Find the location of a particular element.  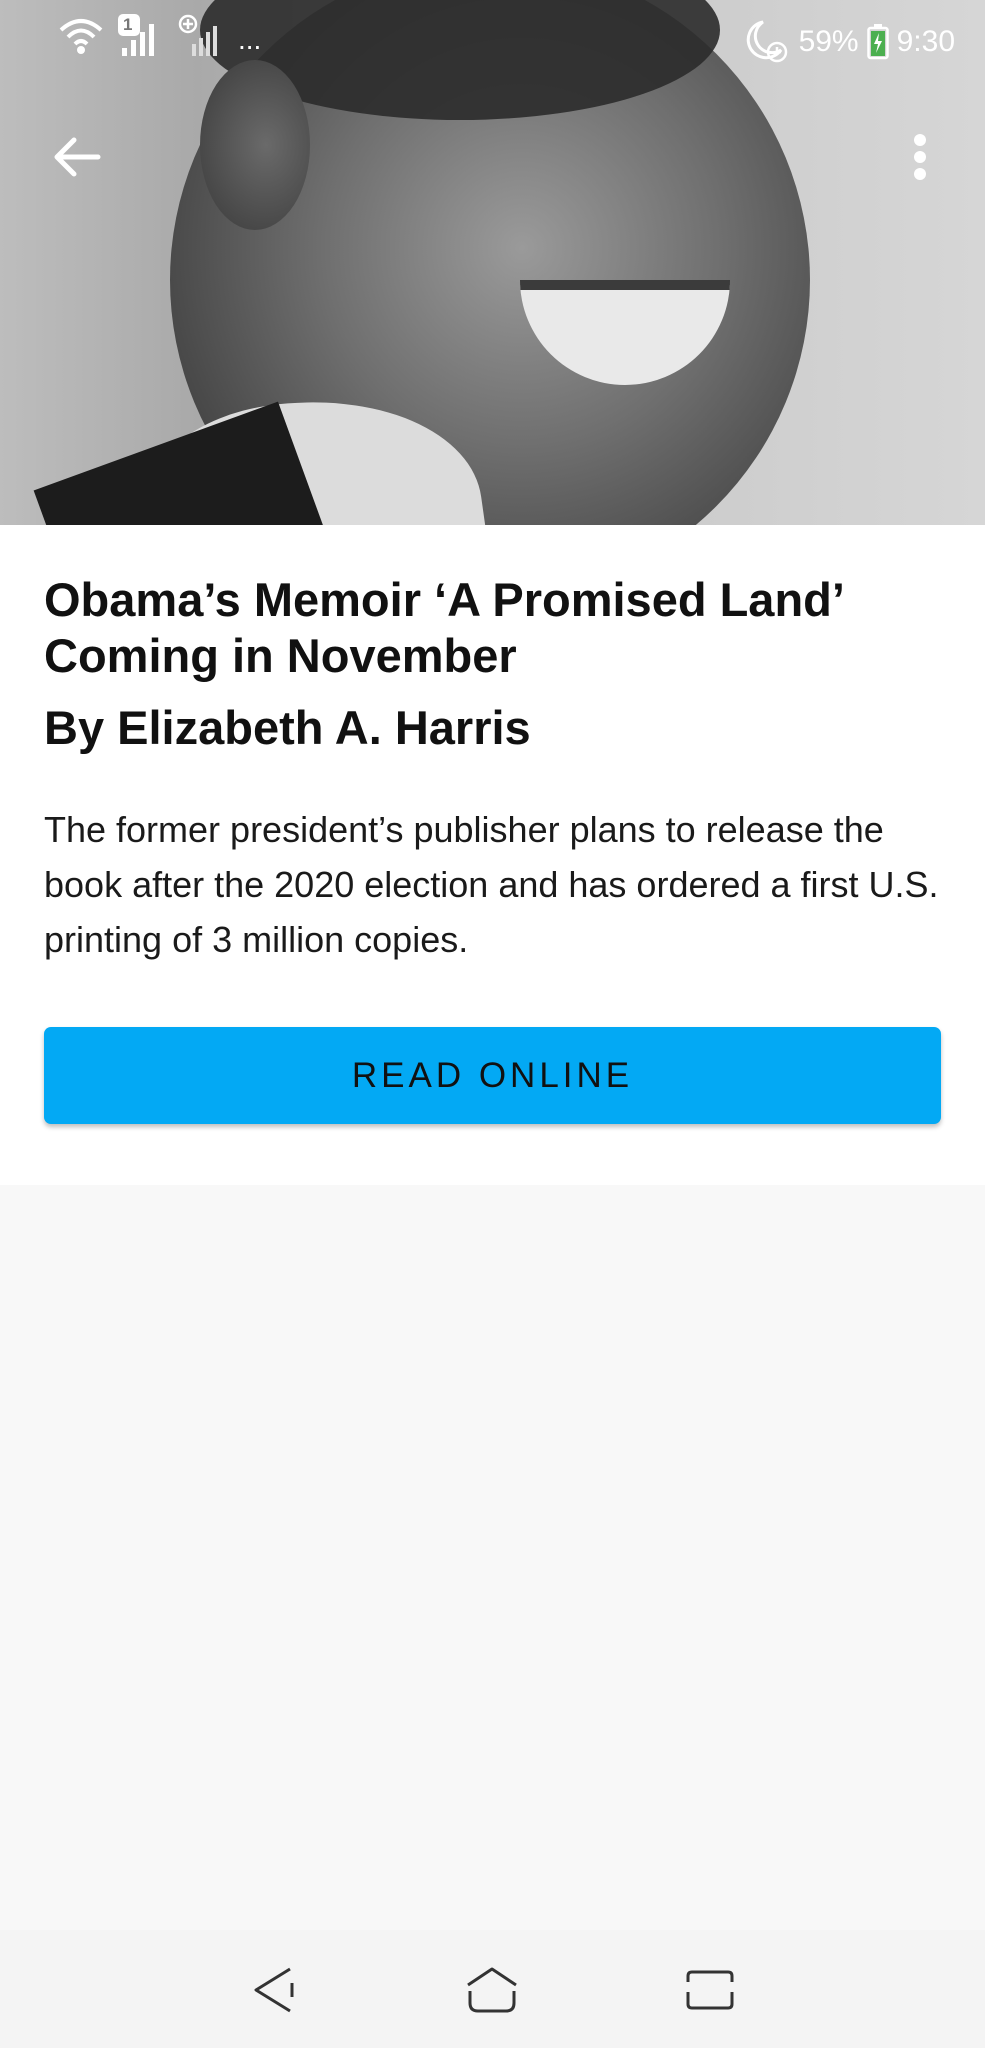

status-right-group: 59% 9:30 is located at coordinates (849, 42).